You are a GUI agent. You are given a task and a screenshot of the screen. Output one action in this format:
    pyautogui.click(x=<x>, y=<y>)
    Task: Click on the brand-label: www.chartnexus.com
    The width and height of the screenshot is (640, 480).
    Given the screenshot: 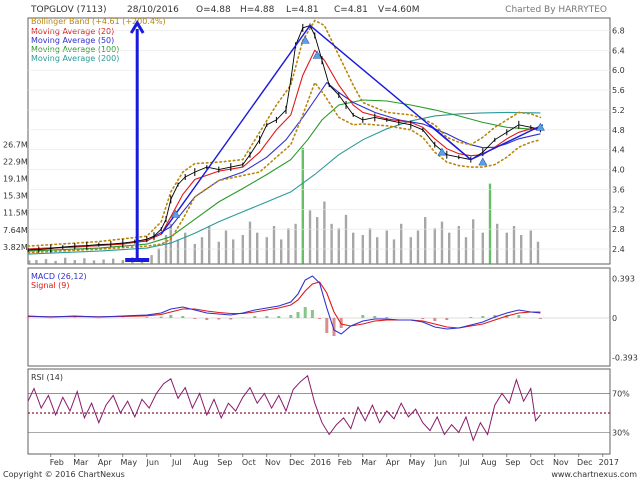 What is the action you would take?
    pyautogui.click(x=594, y=474)
    